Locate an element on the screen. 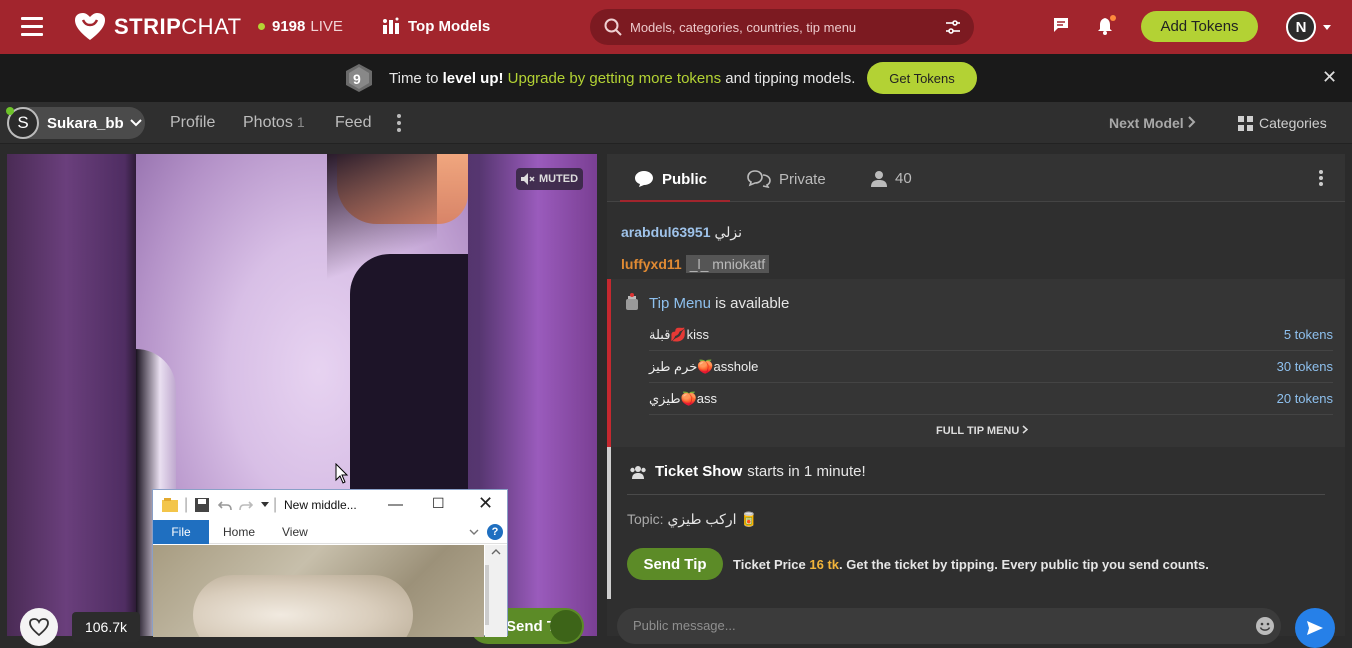 The image size is (1352, 648). tip-menu-title: Tip Menu is available is located at coordinates (719, 303).